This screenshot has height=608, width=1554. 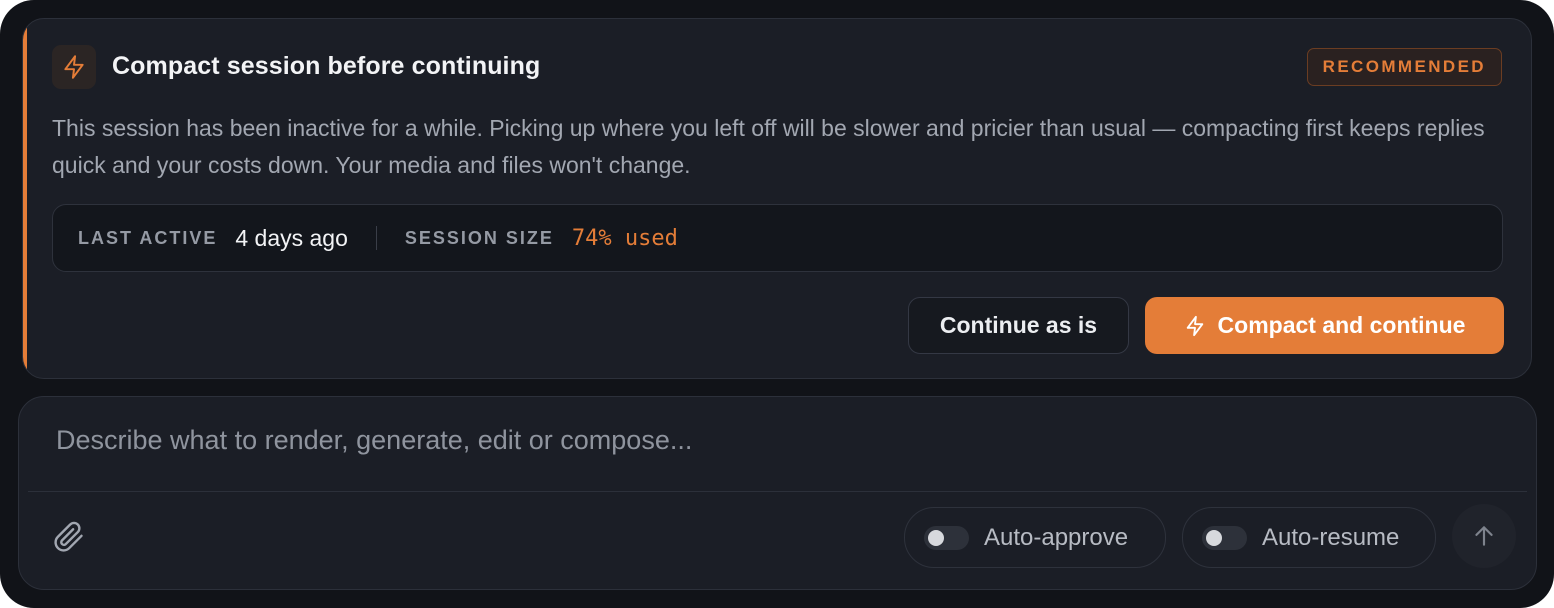 I want to click on continue-as-is-button: Continue as is, so click(x=1018, y=325).